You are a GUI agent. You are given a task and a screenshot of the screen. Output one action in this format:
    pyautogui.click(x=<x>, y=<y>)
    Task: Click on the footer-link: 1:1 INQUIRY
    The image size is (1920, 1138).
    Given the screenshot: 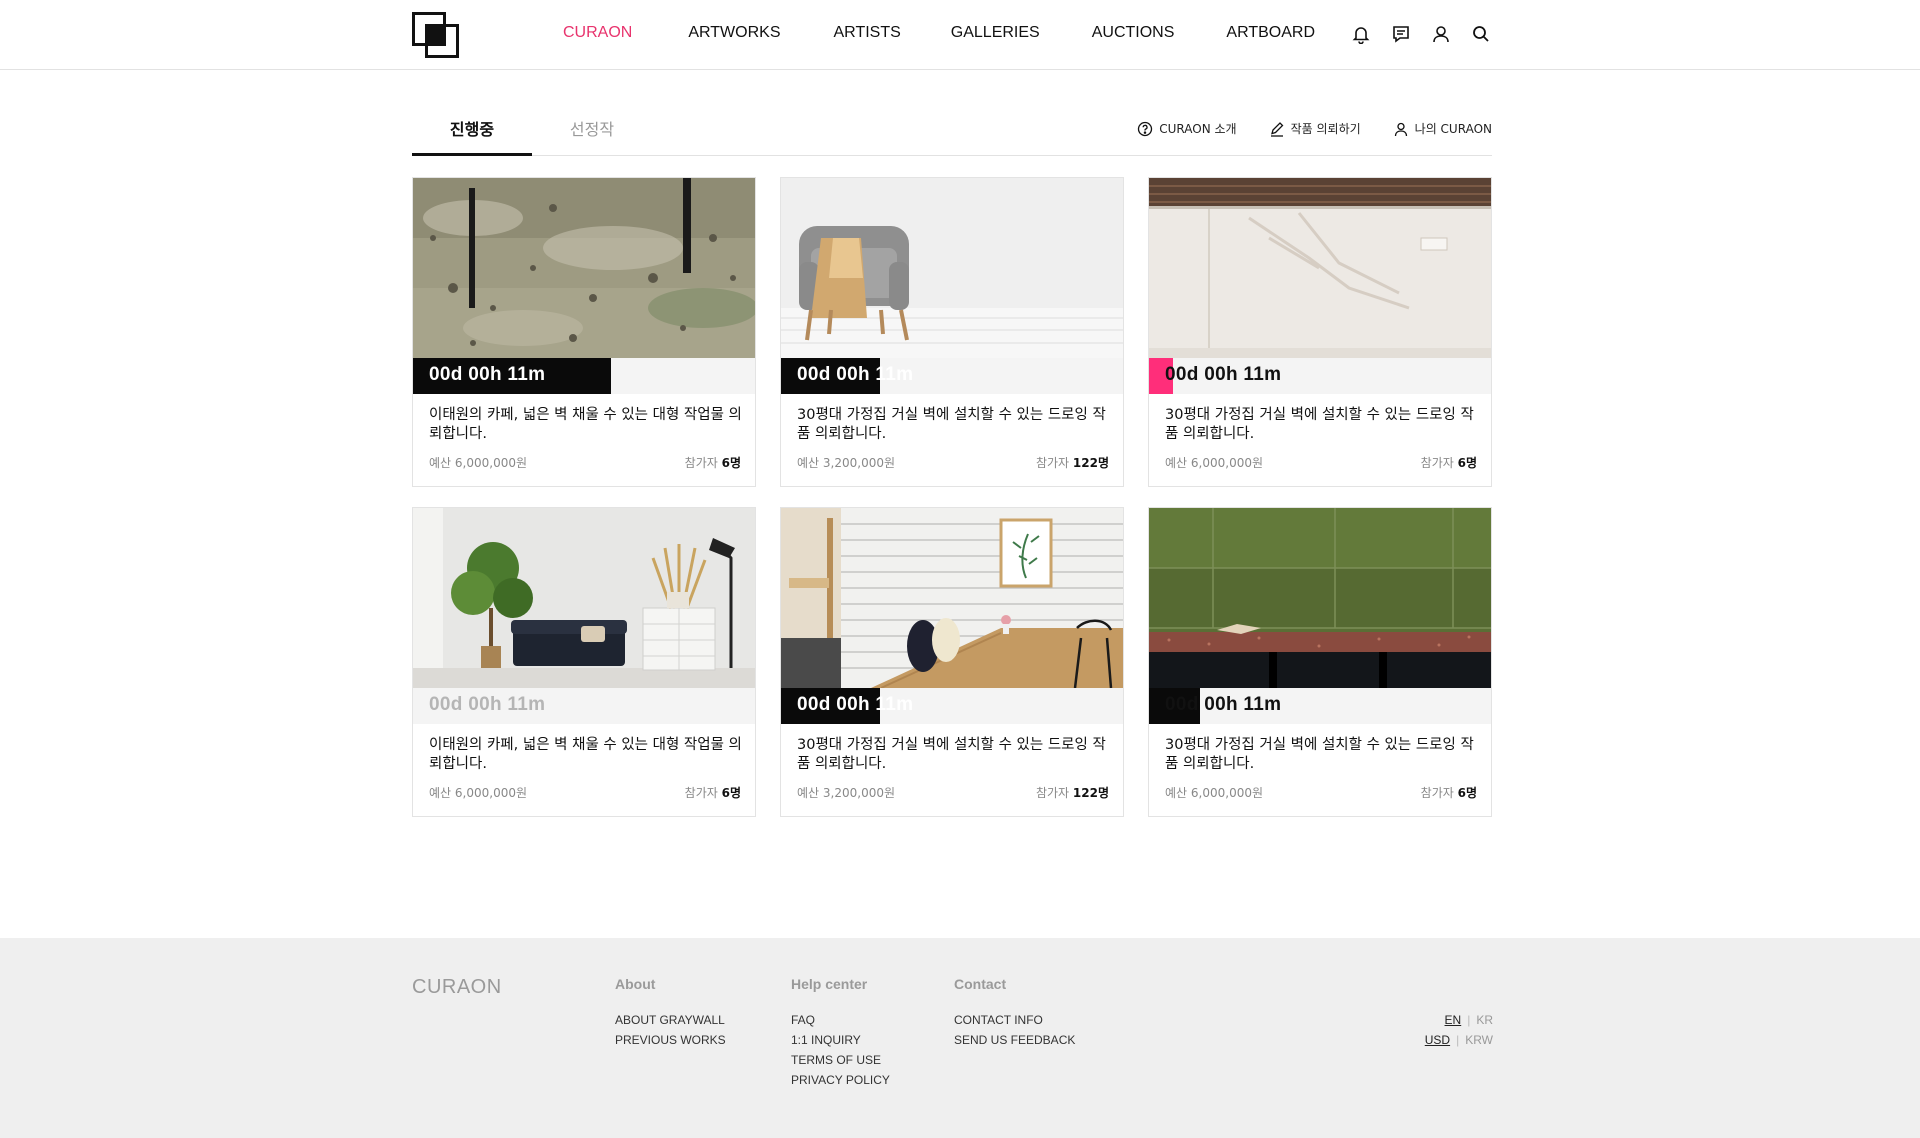 What is the action you would take?
    pyautogui.click(x=840, y=1040)
    